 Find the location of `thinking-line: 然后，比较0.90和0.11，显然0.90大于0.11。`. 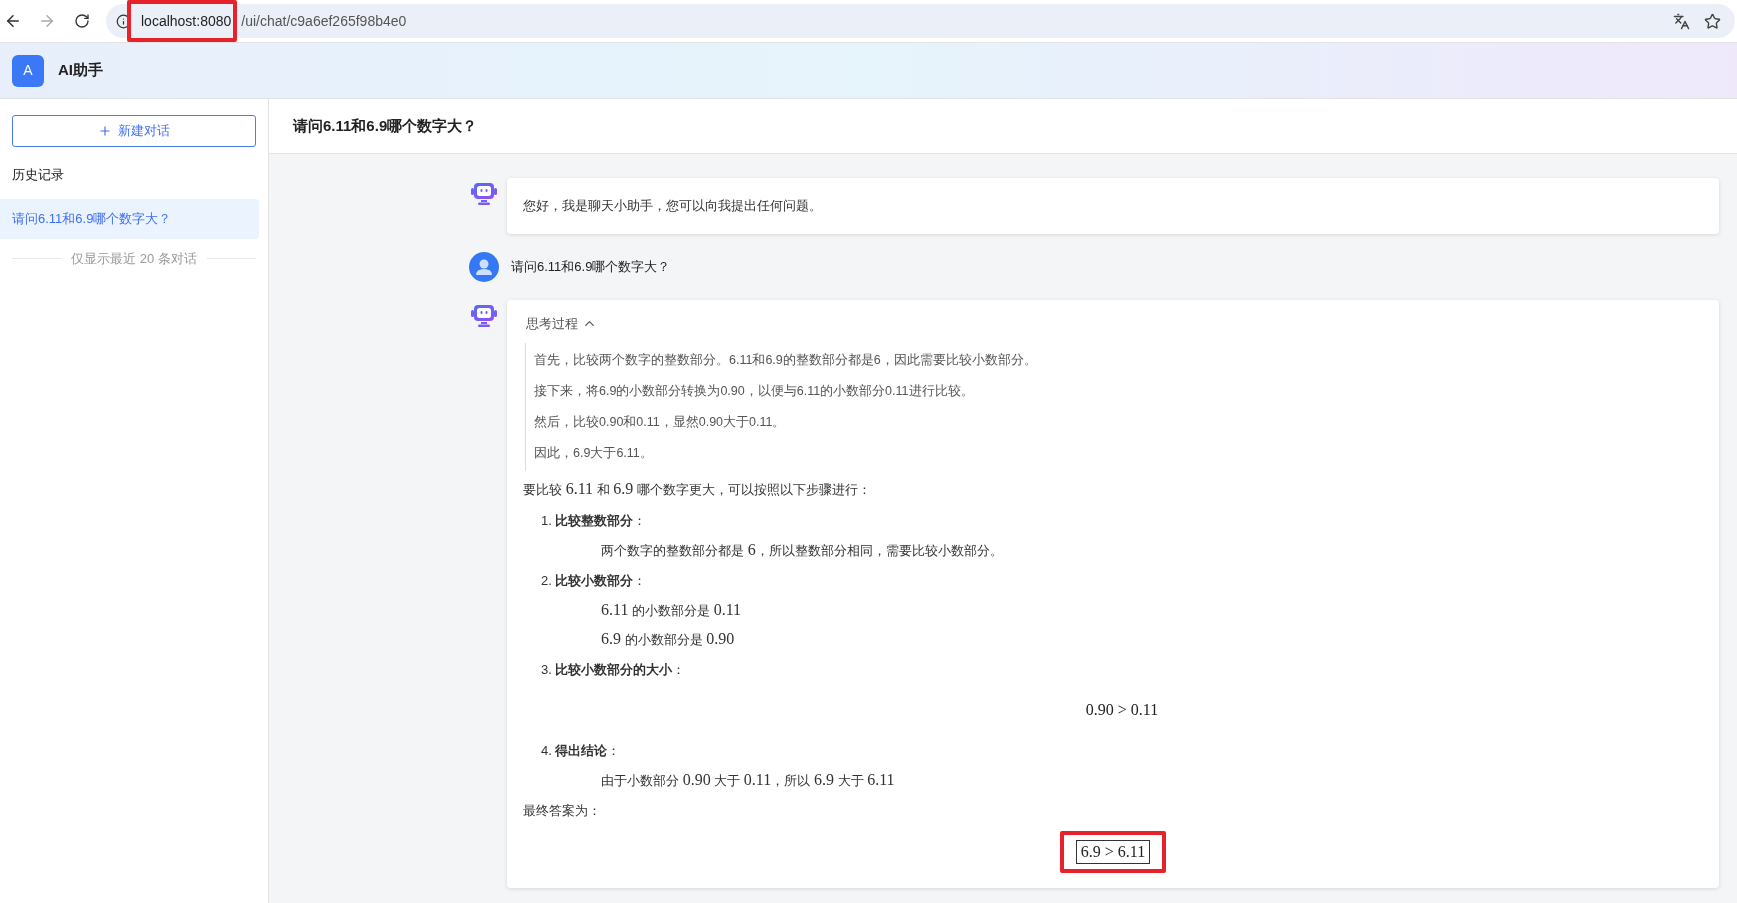

thinking-line: 然后，比较0.90和0.11，显然0.90大于0.11。 is located at coordinates (660, 422).